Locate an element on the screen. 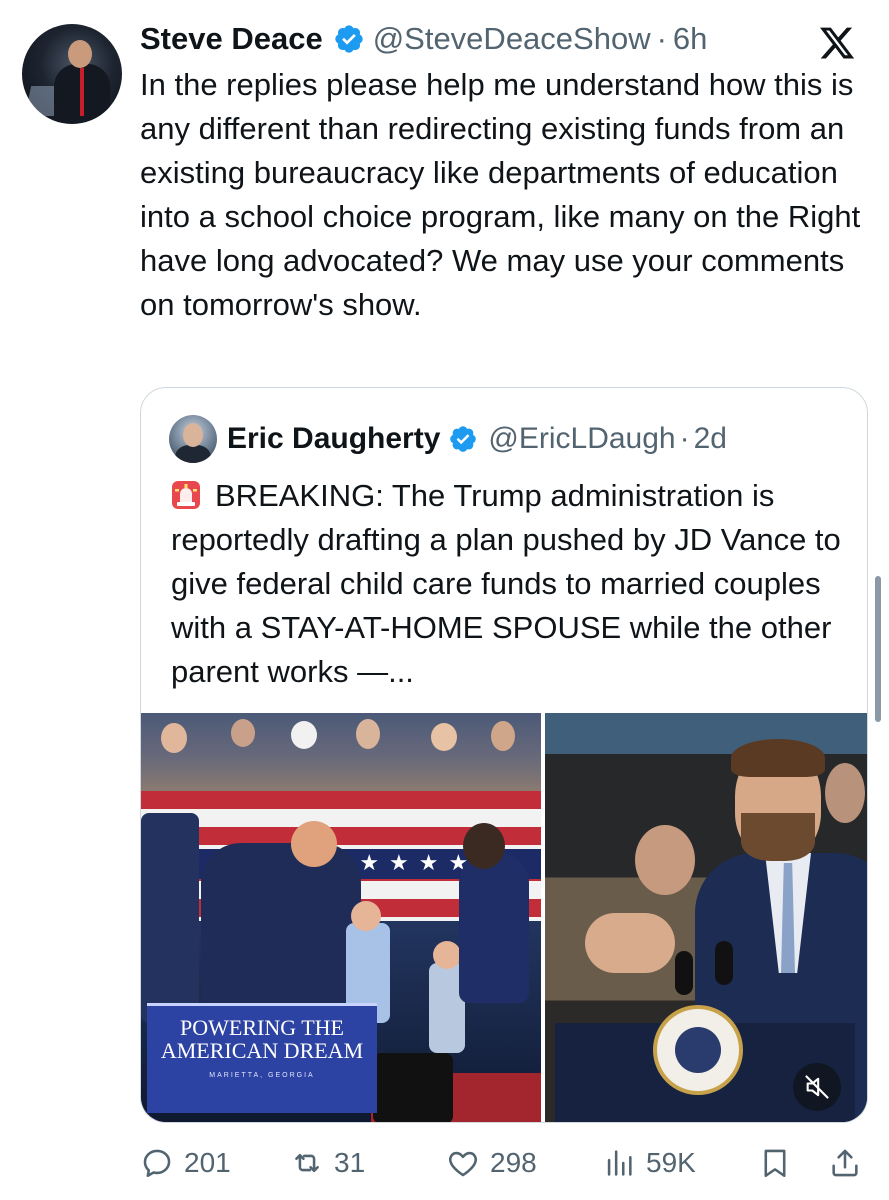 The image size is (889, 1200). author-name: Steve Deace is located at coordinates (231, 39).